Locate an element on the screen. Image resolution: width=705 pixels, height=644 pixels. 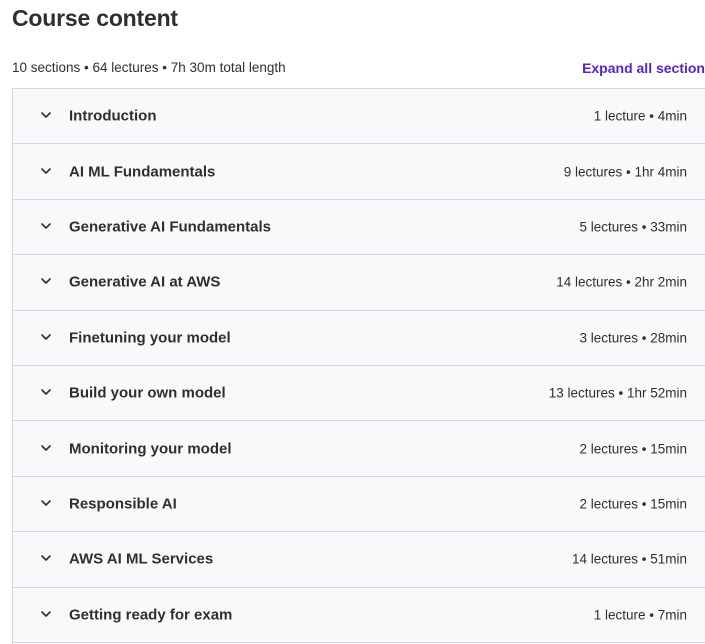
section-header: AI ML Fundamentals 9 lectures • 1hr 4min is located at coordinates (359, 172).